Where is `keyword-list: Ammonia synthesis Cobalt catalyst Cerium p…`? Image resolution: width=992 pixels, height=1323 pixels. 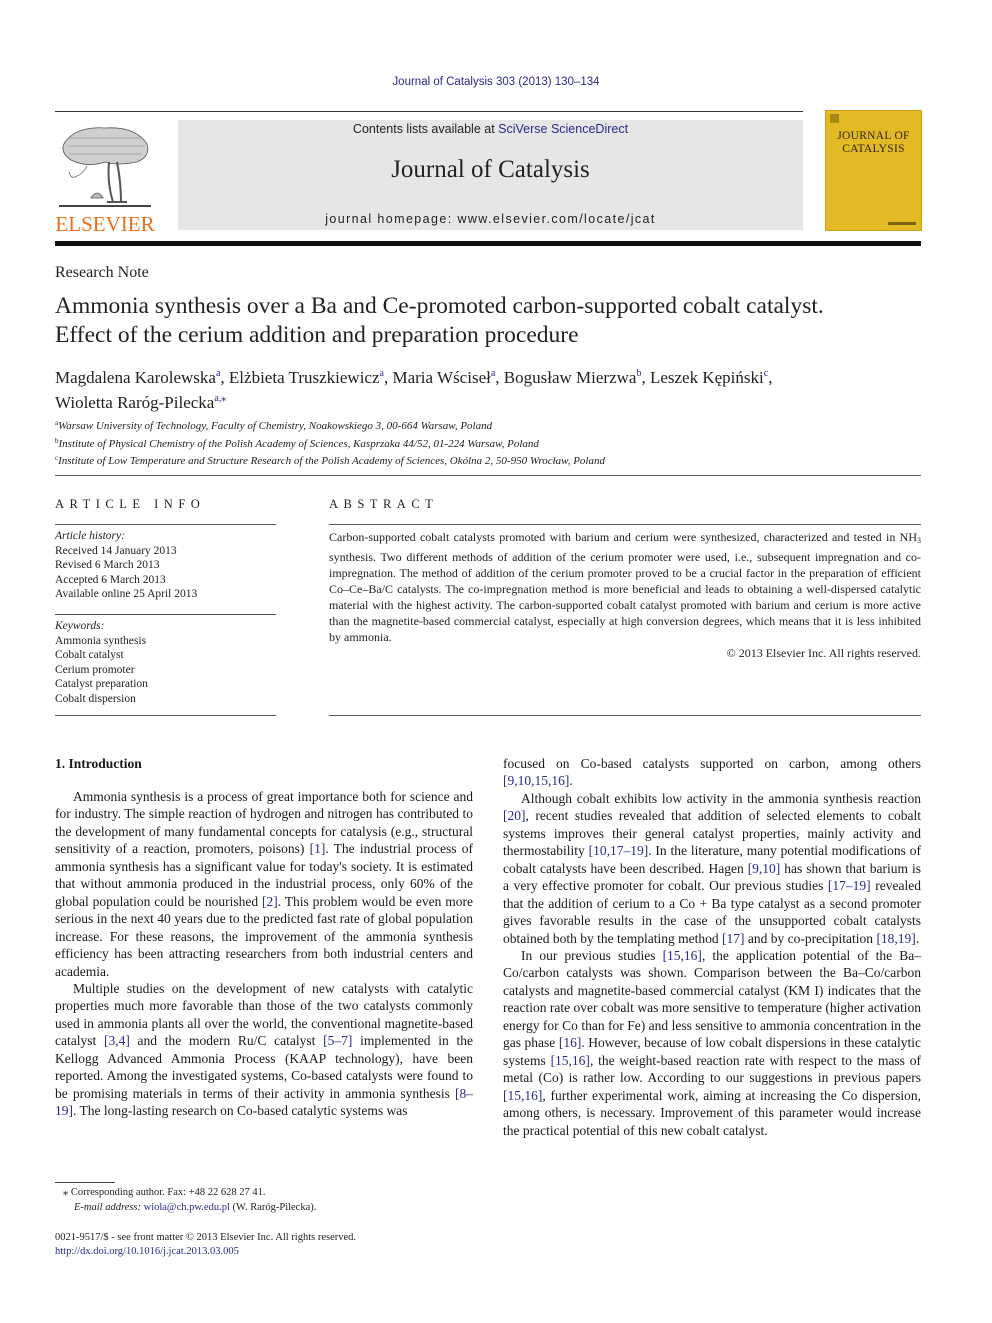
keyword-list: Ammonia synthesis Cobalt catalyst Cerium p… is located at coordinates (165, 670).